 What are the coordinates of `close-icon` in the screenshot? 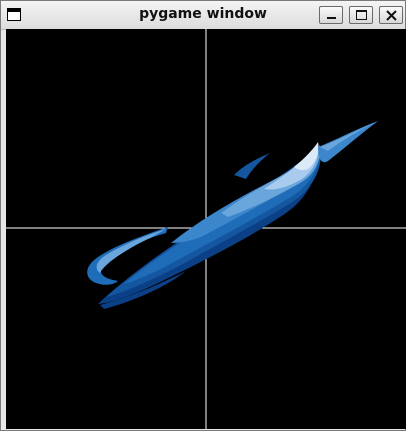 It's located at (391, 15).